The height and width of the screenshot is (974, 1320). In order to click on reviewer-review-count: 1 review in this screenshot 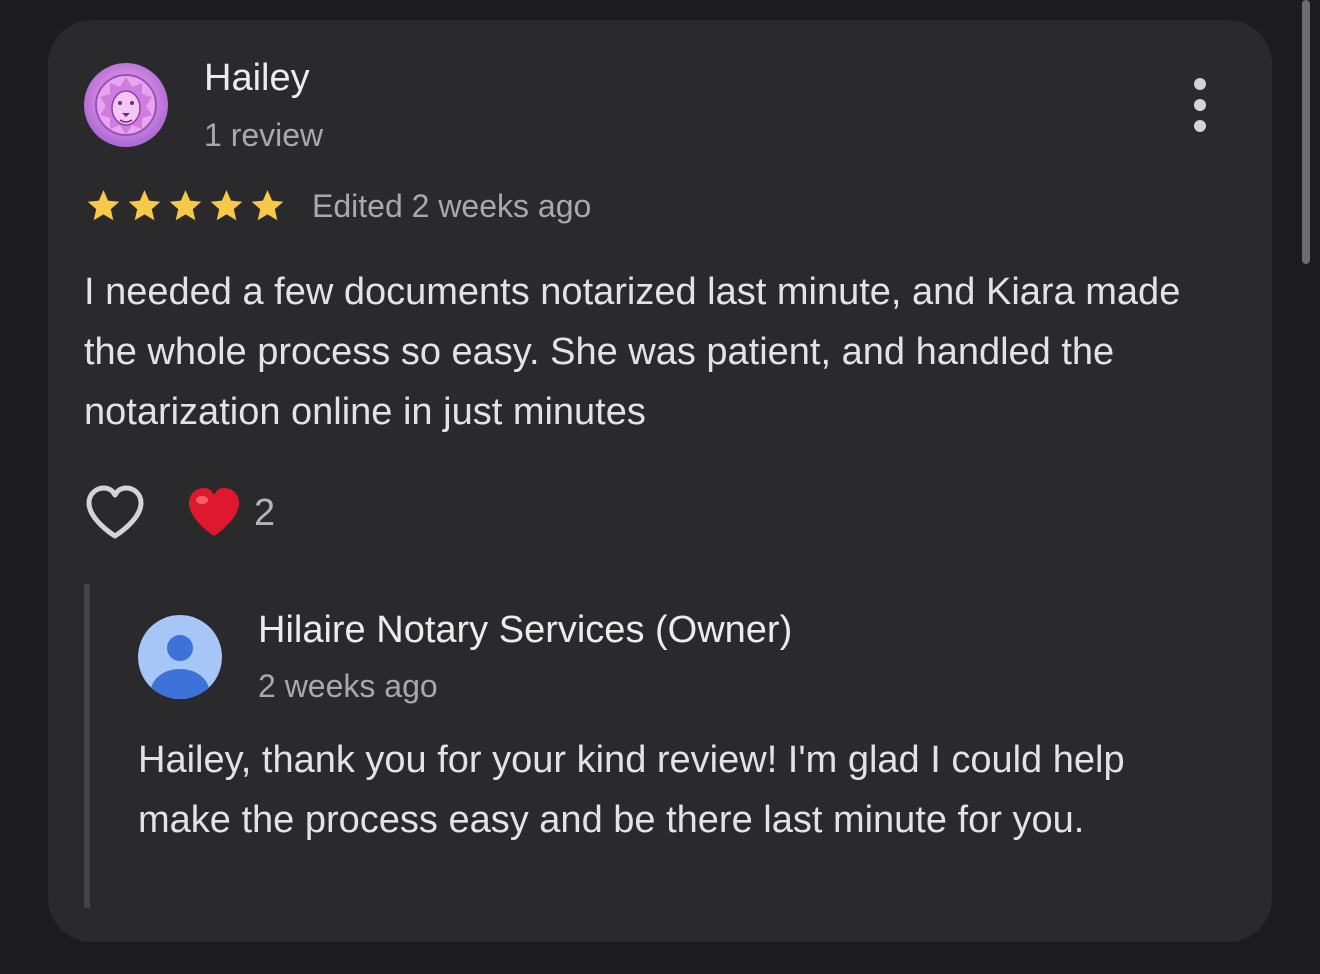, I will do `click(264, 135)`.